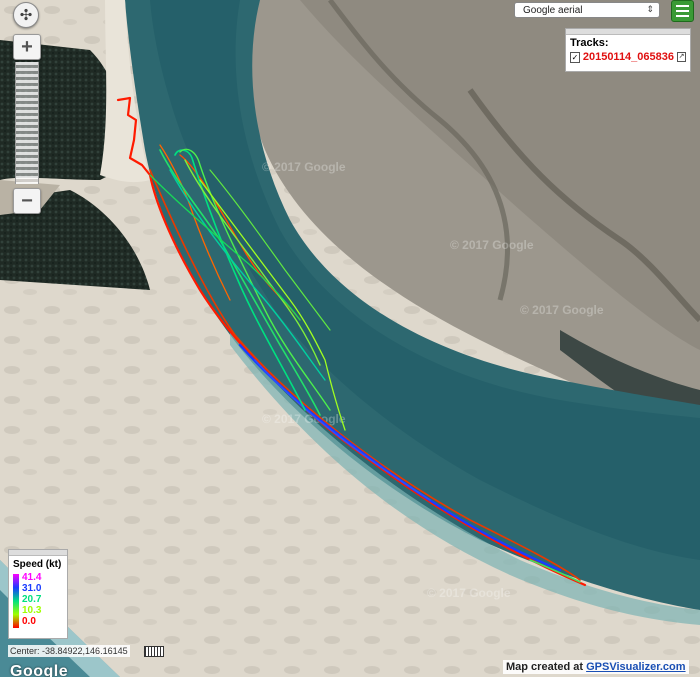  I want to click on track-name-link: 20150114_065836, so click(628, 57).